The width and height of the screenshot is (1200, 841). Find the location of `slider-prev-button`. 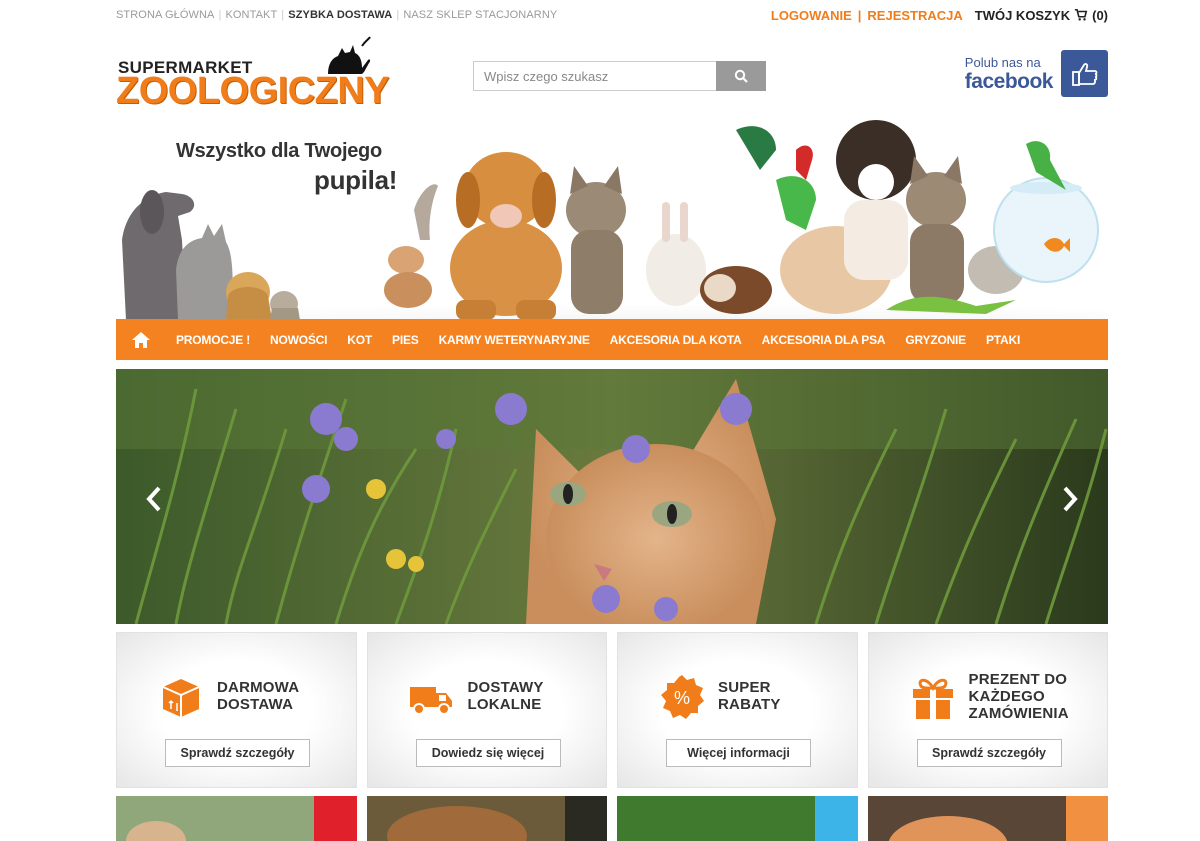

slider-prev-button is located at coordinates (154, 499).